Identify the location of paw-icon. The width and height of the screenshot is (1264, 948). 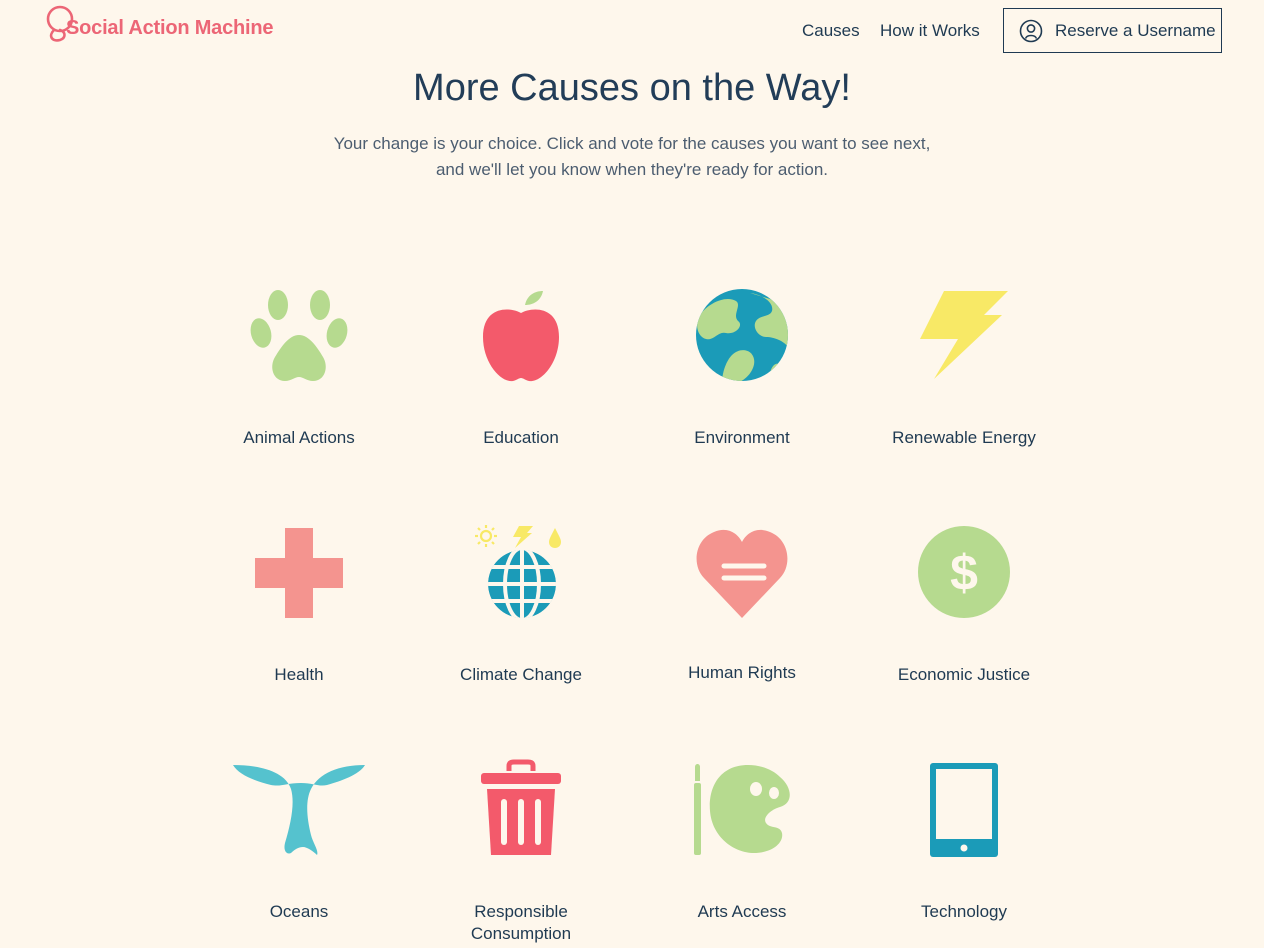
(299, 335).